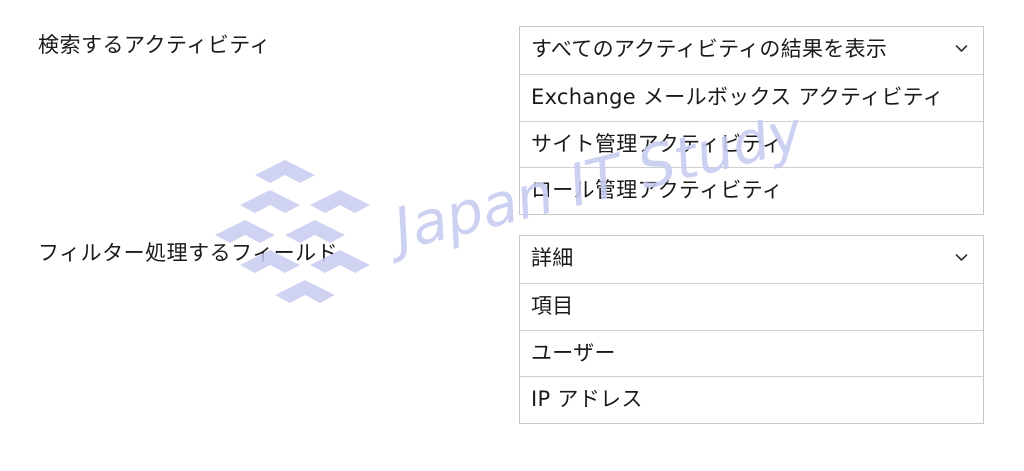 This screenshot has width=1024, height=471. I want to click on activity-option-exchange-mailbox: Exchange メールボックス アクティビティ, so click(751, 97).